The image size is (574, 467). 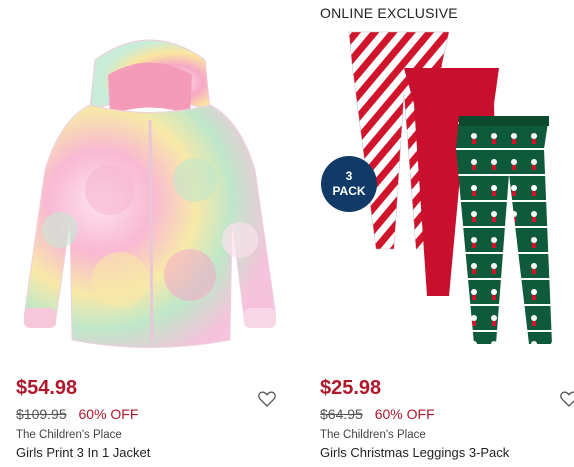 I want to click on price-row: $64.95 60% OFF, so click(x=377, y=414).